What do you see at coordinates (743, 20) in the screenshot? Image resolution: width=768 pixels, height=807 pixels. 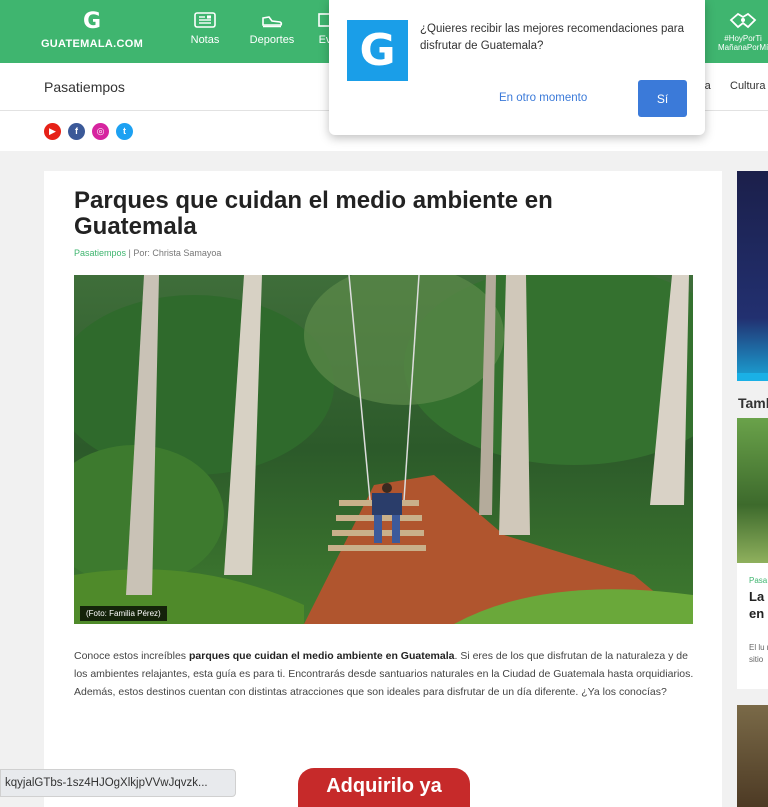 I see `handshake-icon` at bounding box center [743, 20].